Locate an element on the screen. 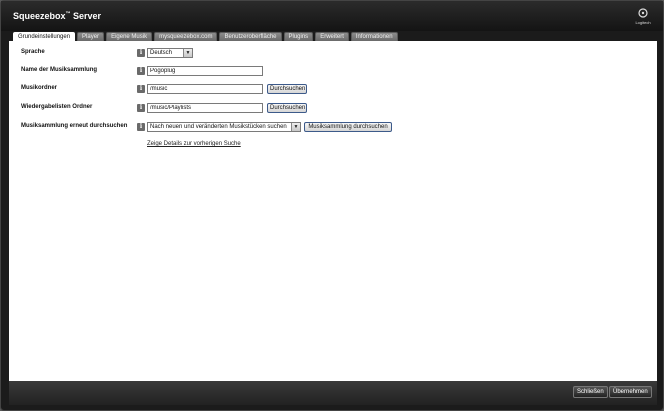 The width and height of the screenshot is (664, 411). tab-erweitert: Erweitert is located at coordinates (332, 36).